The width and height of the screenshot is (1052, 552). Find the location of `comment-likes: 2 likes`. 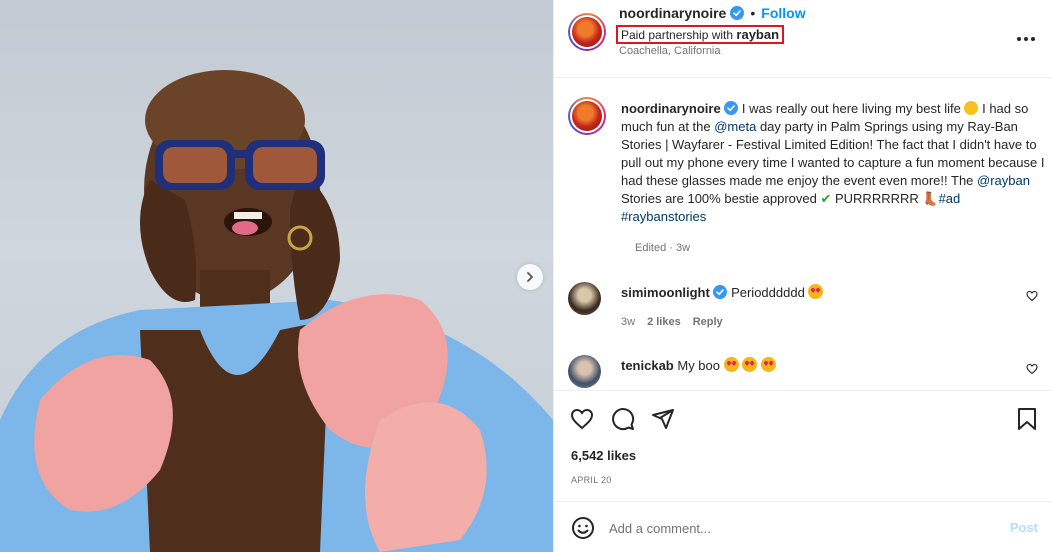

comment-likes: 2 likes is located at coordinates (664, 322).